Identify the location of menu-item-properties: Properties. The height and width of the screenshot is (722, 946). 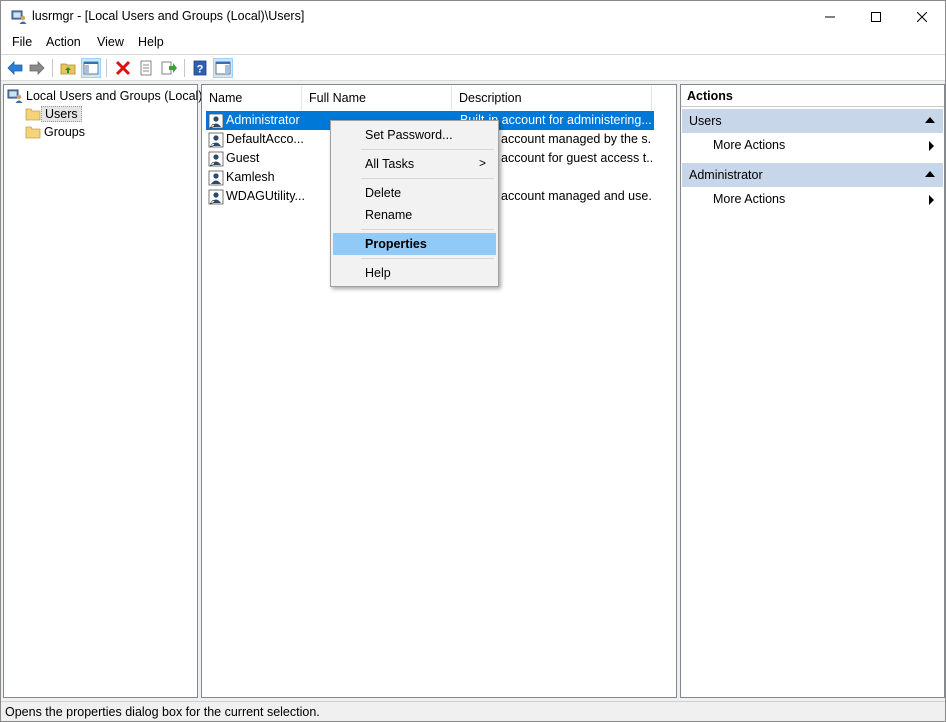
(414, 244).